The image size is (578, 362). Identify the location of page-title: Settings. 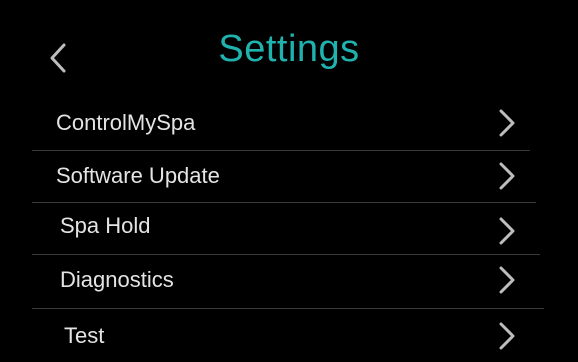
(289, 49).